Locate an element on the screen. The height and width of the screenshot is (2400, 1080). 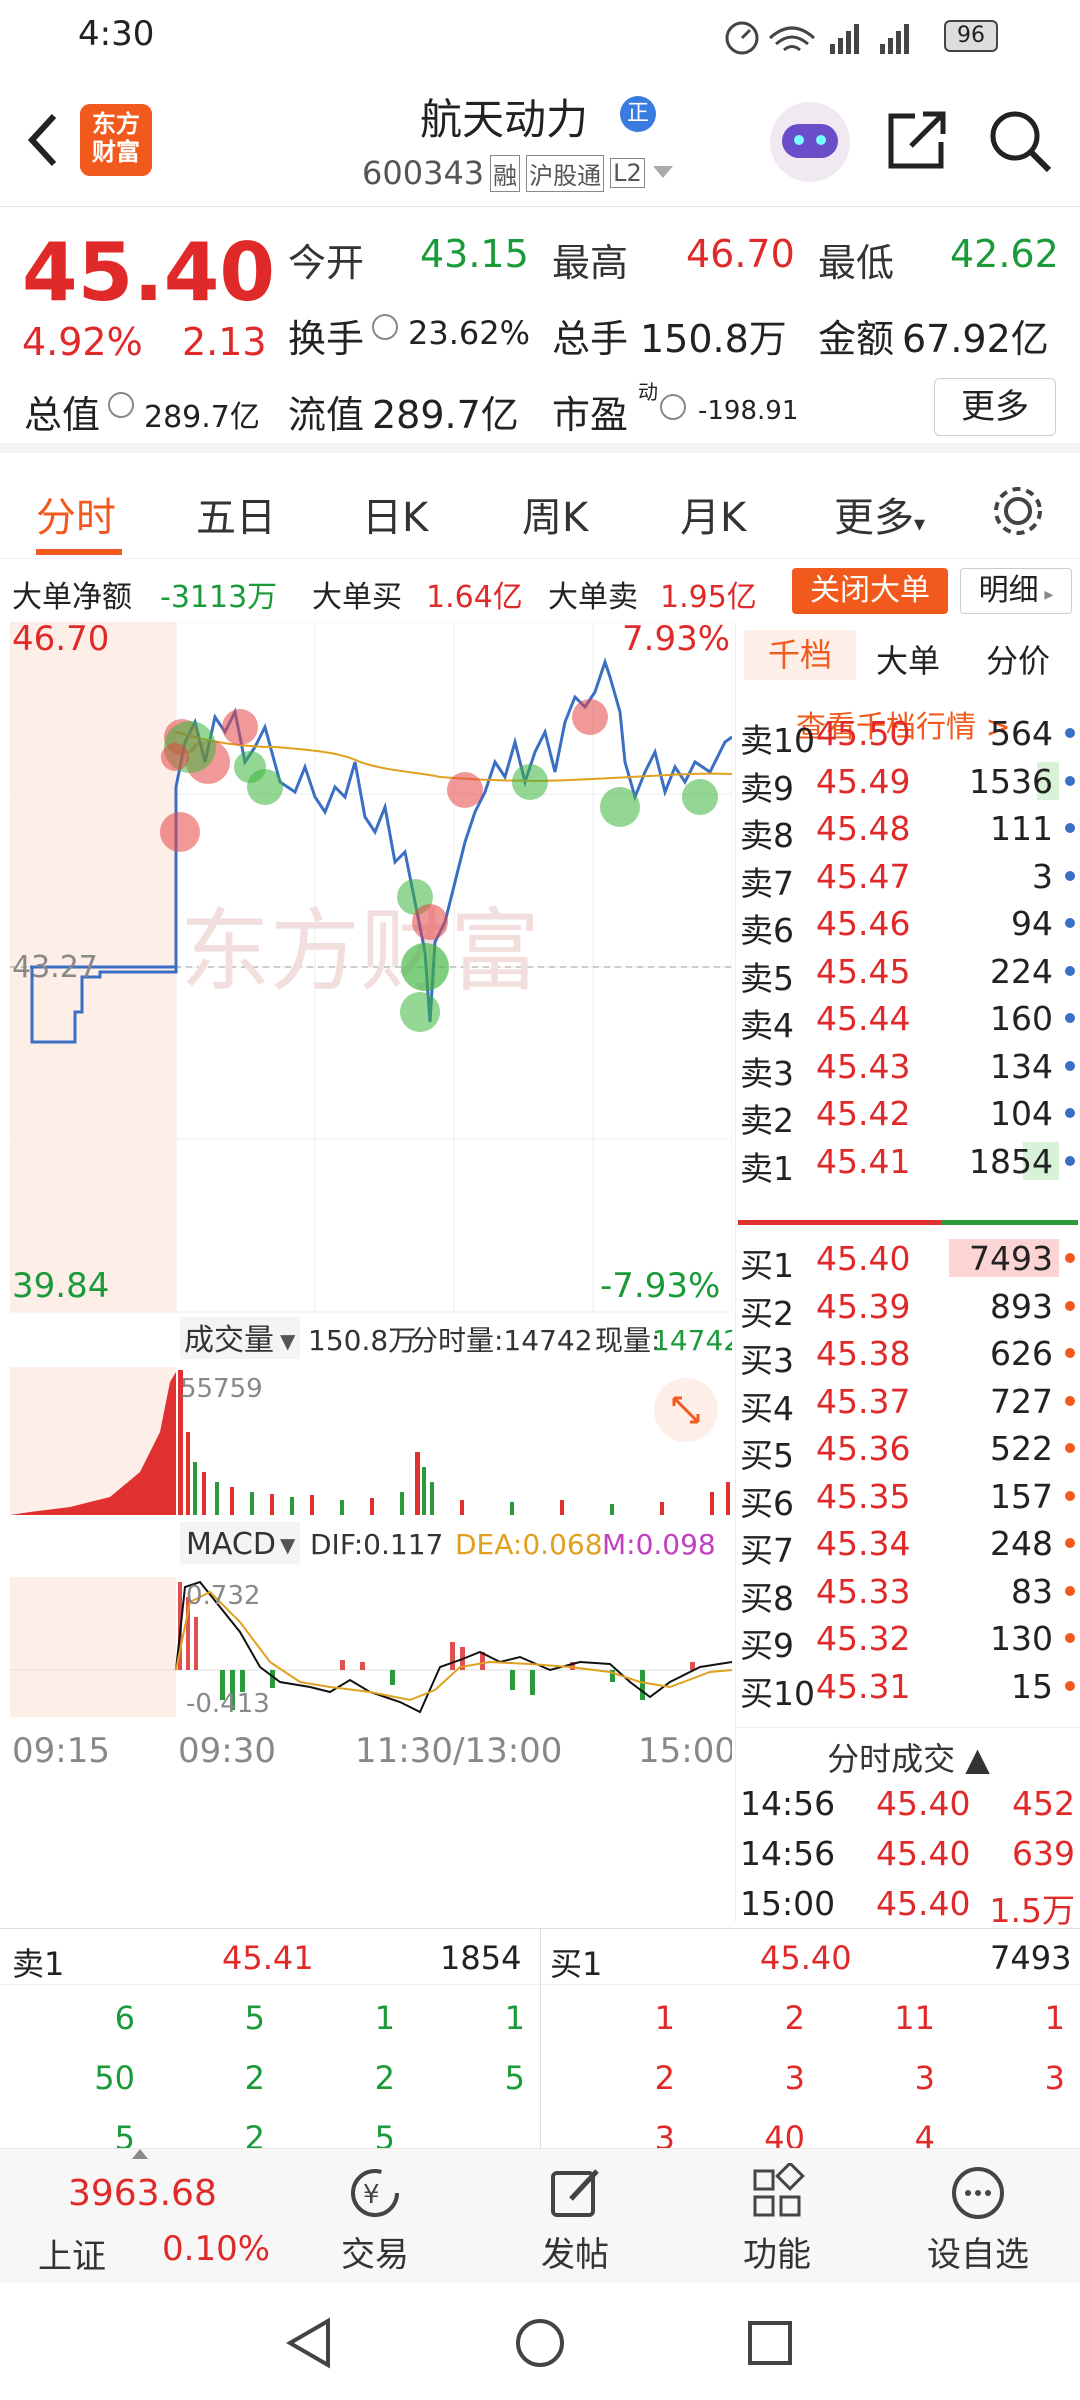
bid-row: 买1 45.40 7493 is located at coordinates (908, 1260).